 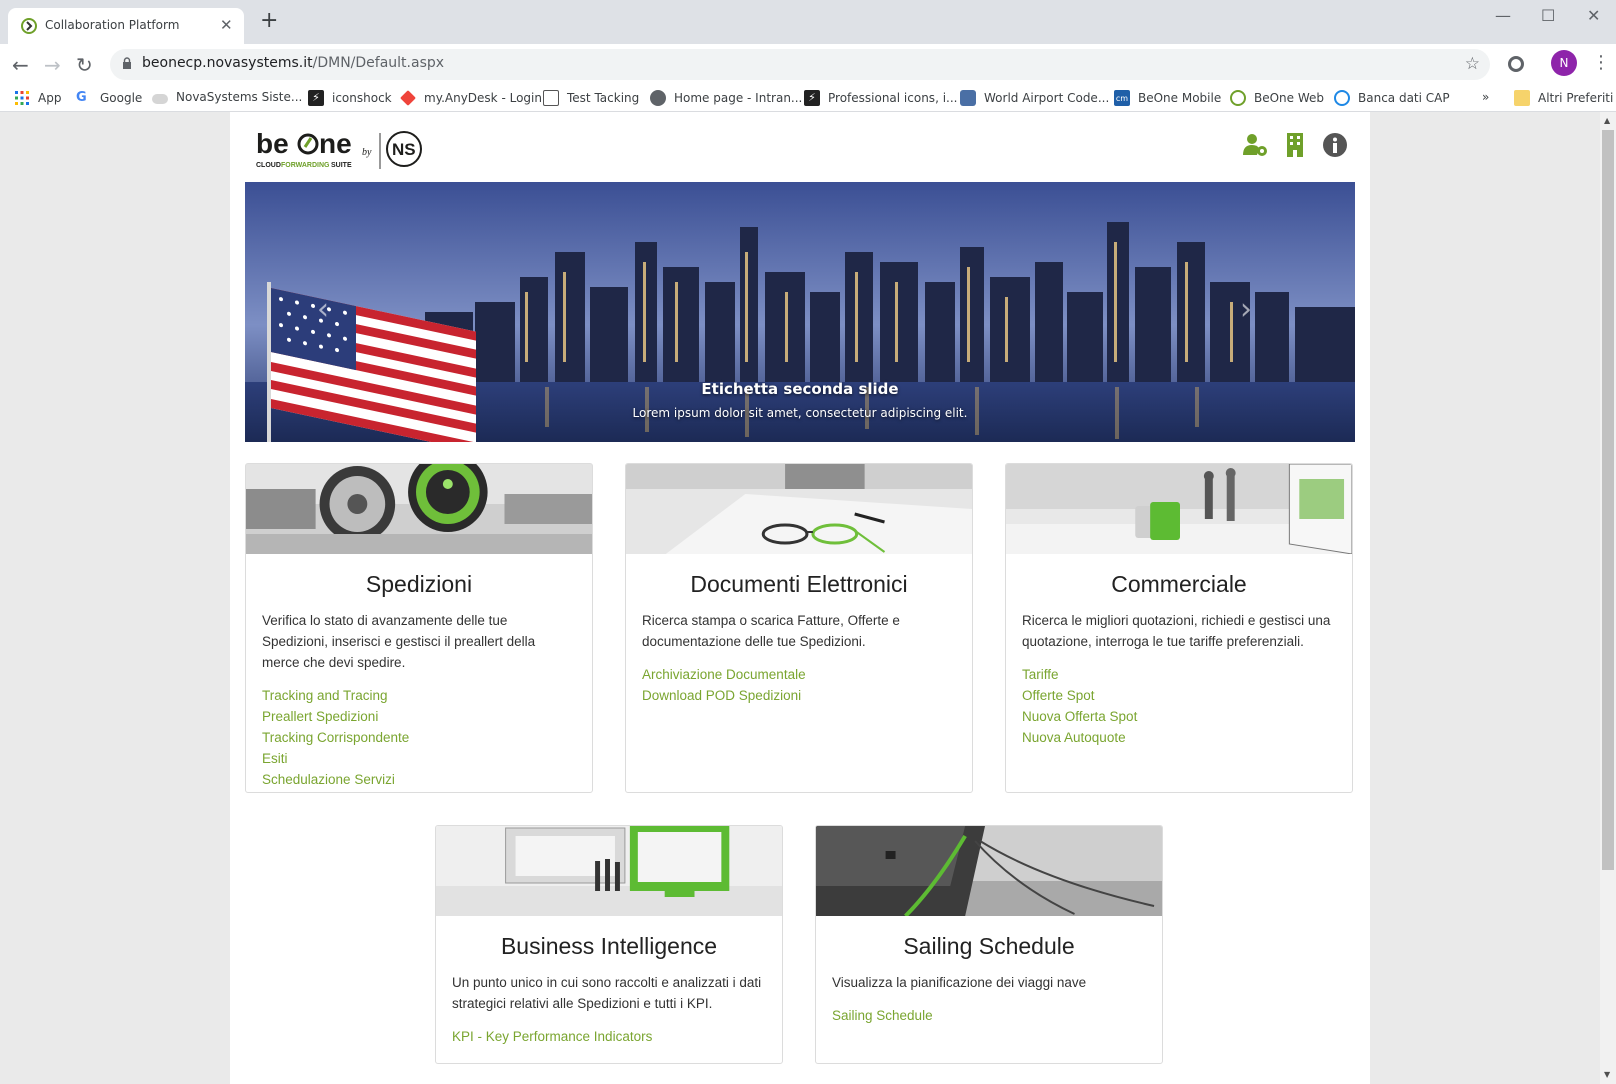 What do you see at coordinates (127, 63) in the screenshot?
I see `lock-icon` at bounding box center [127, 63].